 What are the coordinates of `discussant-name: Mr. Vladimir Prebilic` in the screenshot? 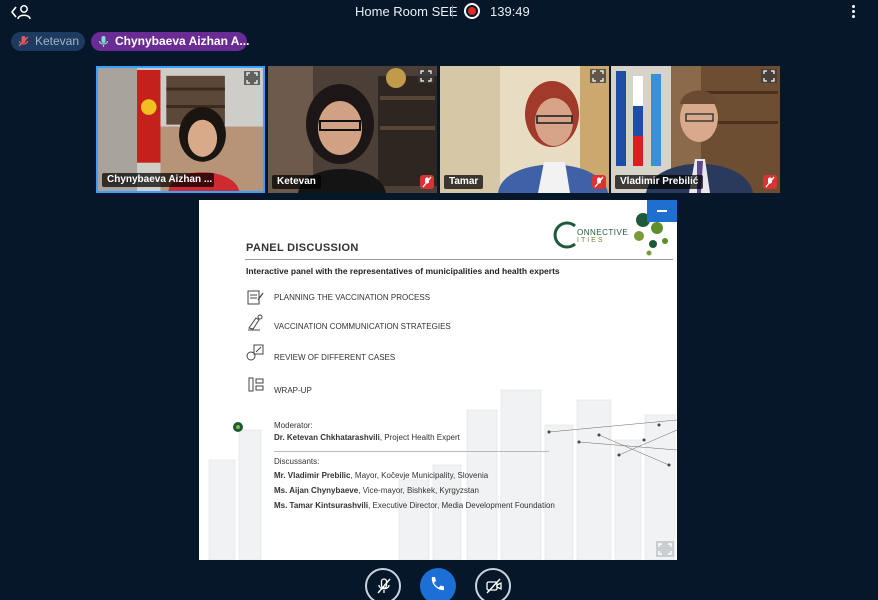 It's located at (312, 475).